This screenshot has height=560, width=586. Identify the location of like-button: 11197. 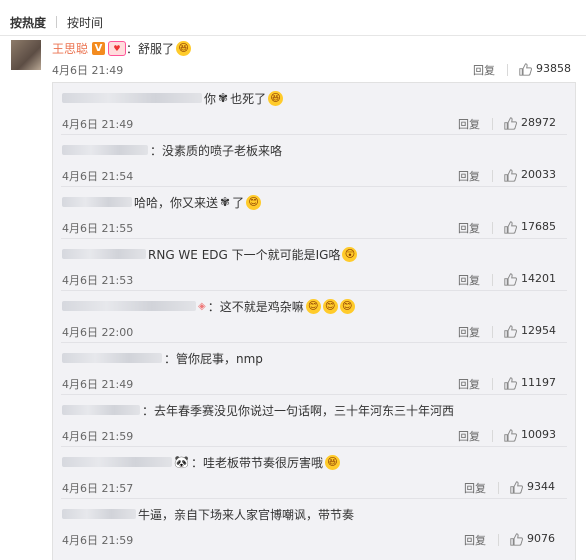
(530, 383).